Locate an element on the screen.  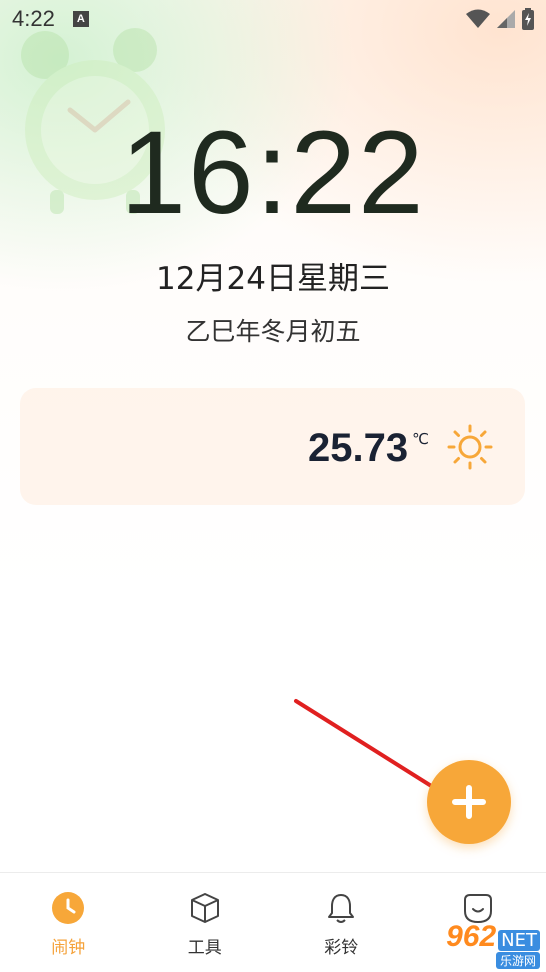
watermark-suffix: NET is located at coordinates (519, 940).